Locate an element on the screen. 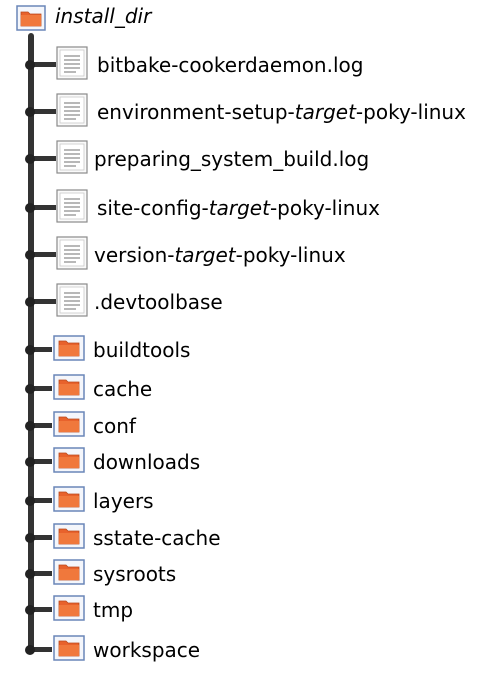  folder-label: sstate-cache is located at coordinates (157, 538).